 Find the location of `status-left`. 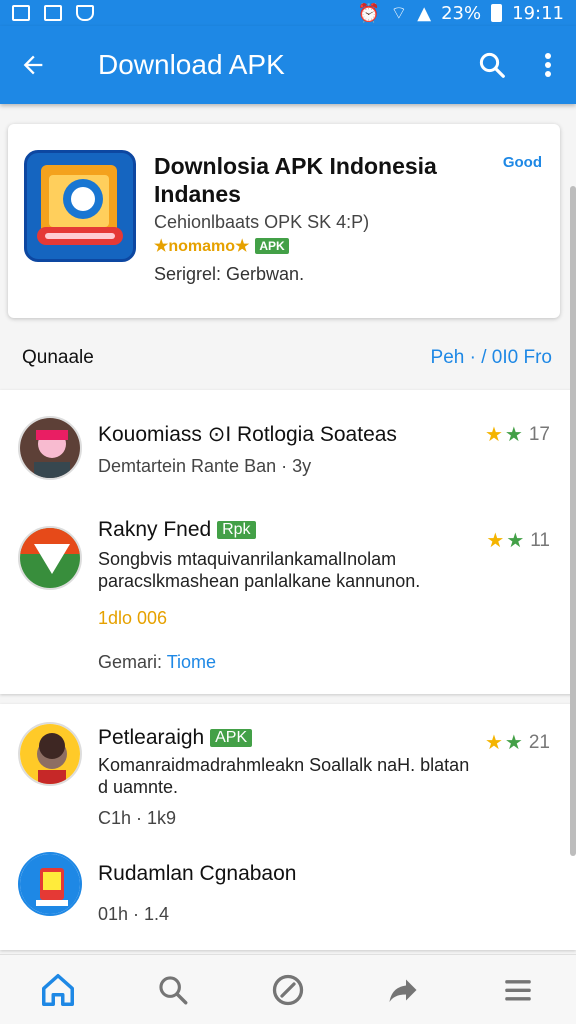

status-left is located at coordinates (53, 13).